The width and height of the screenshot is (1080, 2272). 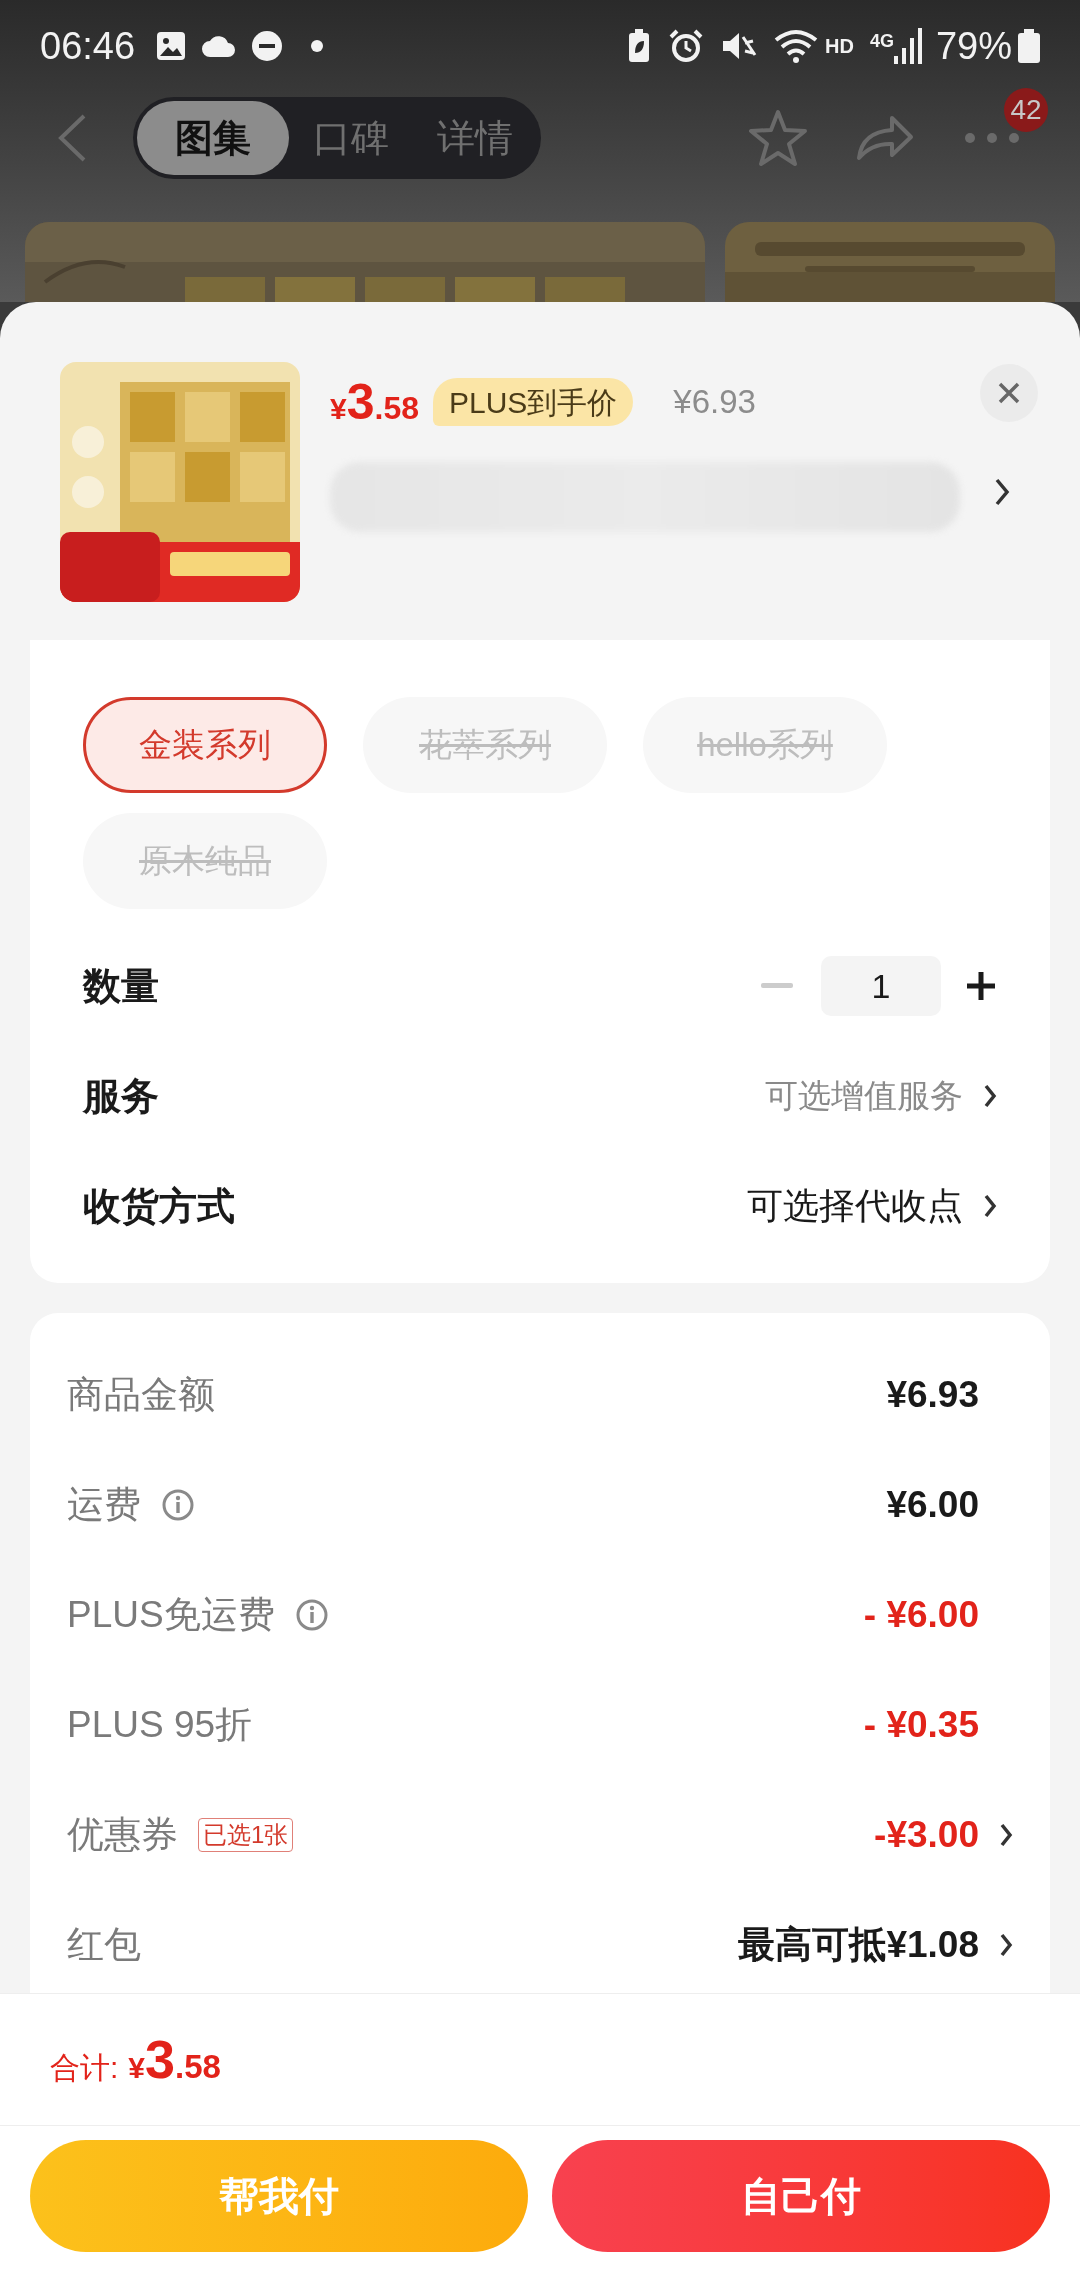 What do you see at coordinates (88, 46) in the screenshot?
I see `status-time: 06:46` at bounding box center [88, 46].